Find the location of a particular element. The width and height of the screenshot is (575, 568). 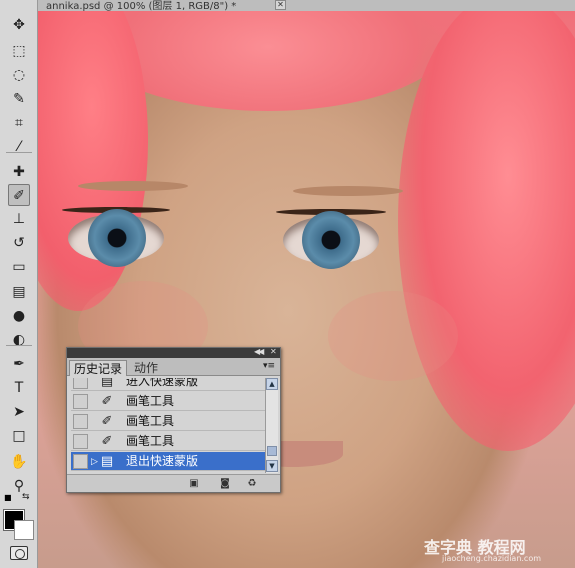

tab-history: 历史记录 is located at coordinates (98, 368).